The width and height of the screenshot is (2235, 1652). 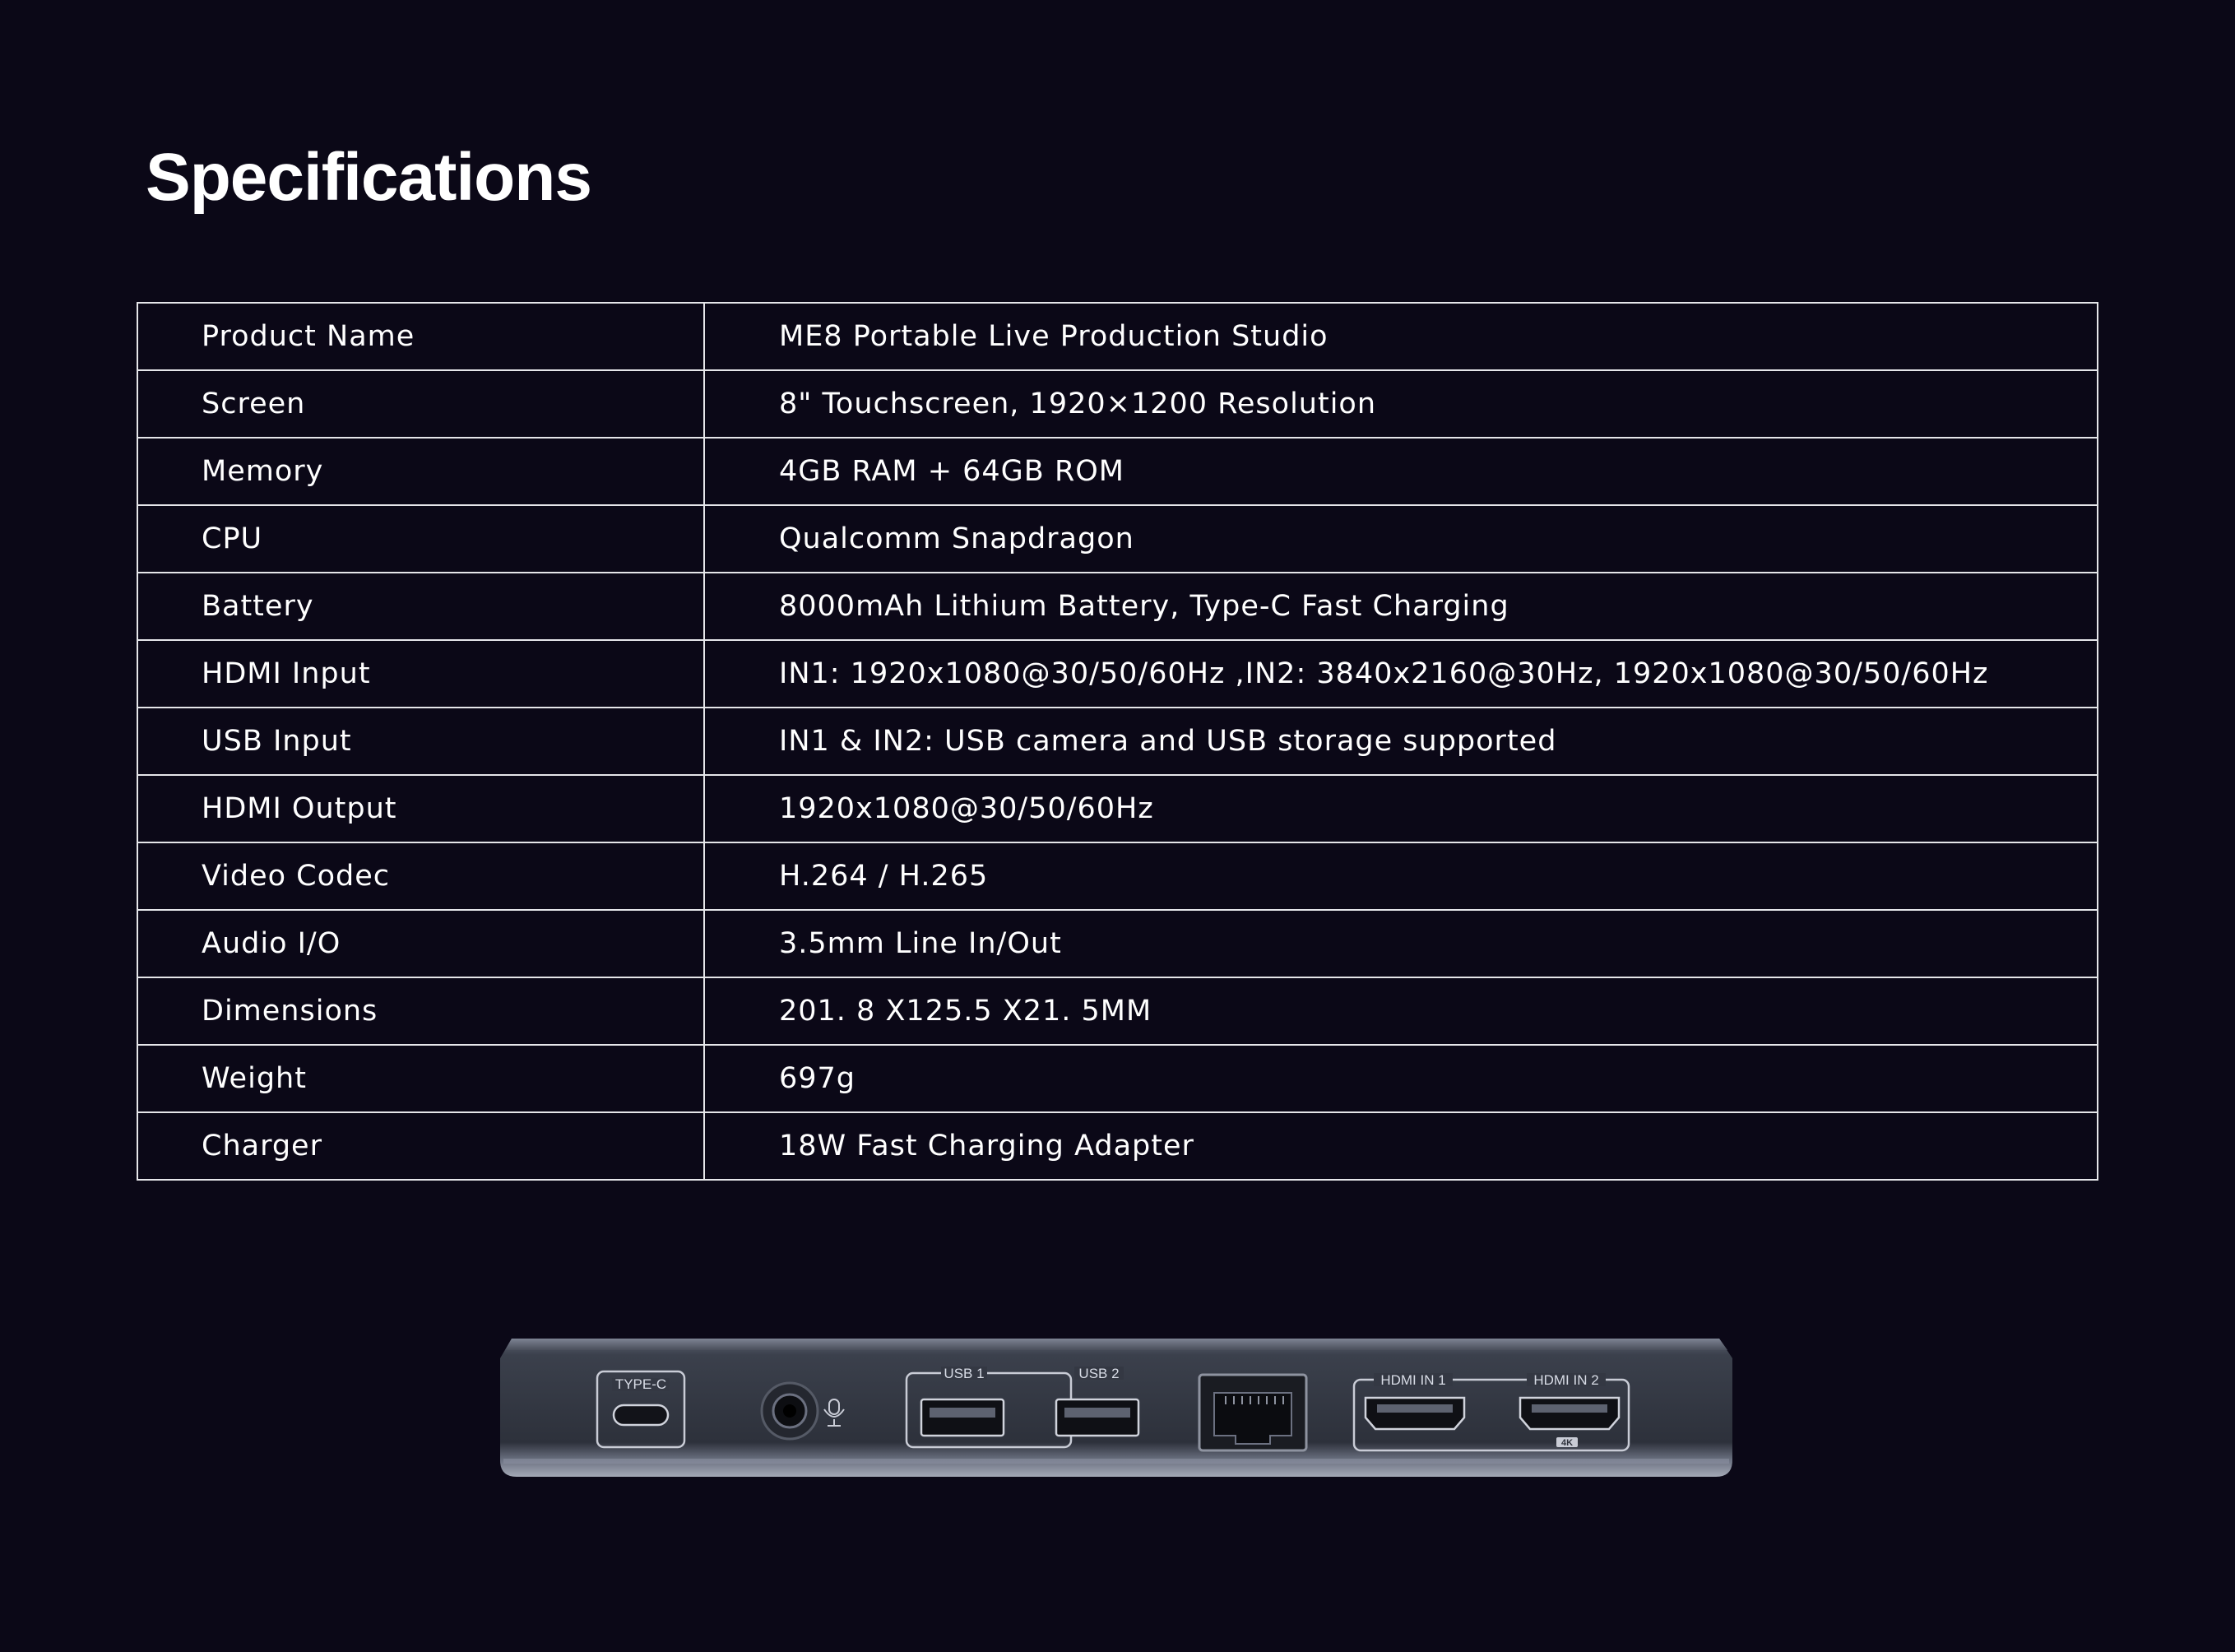 What do you see at coordinates (964, 1374) in the screenshot?
I see `usb1-label: USB 1` at bounding box center [964, 1374].